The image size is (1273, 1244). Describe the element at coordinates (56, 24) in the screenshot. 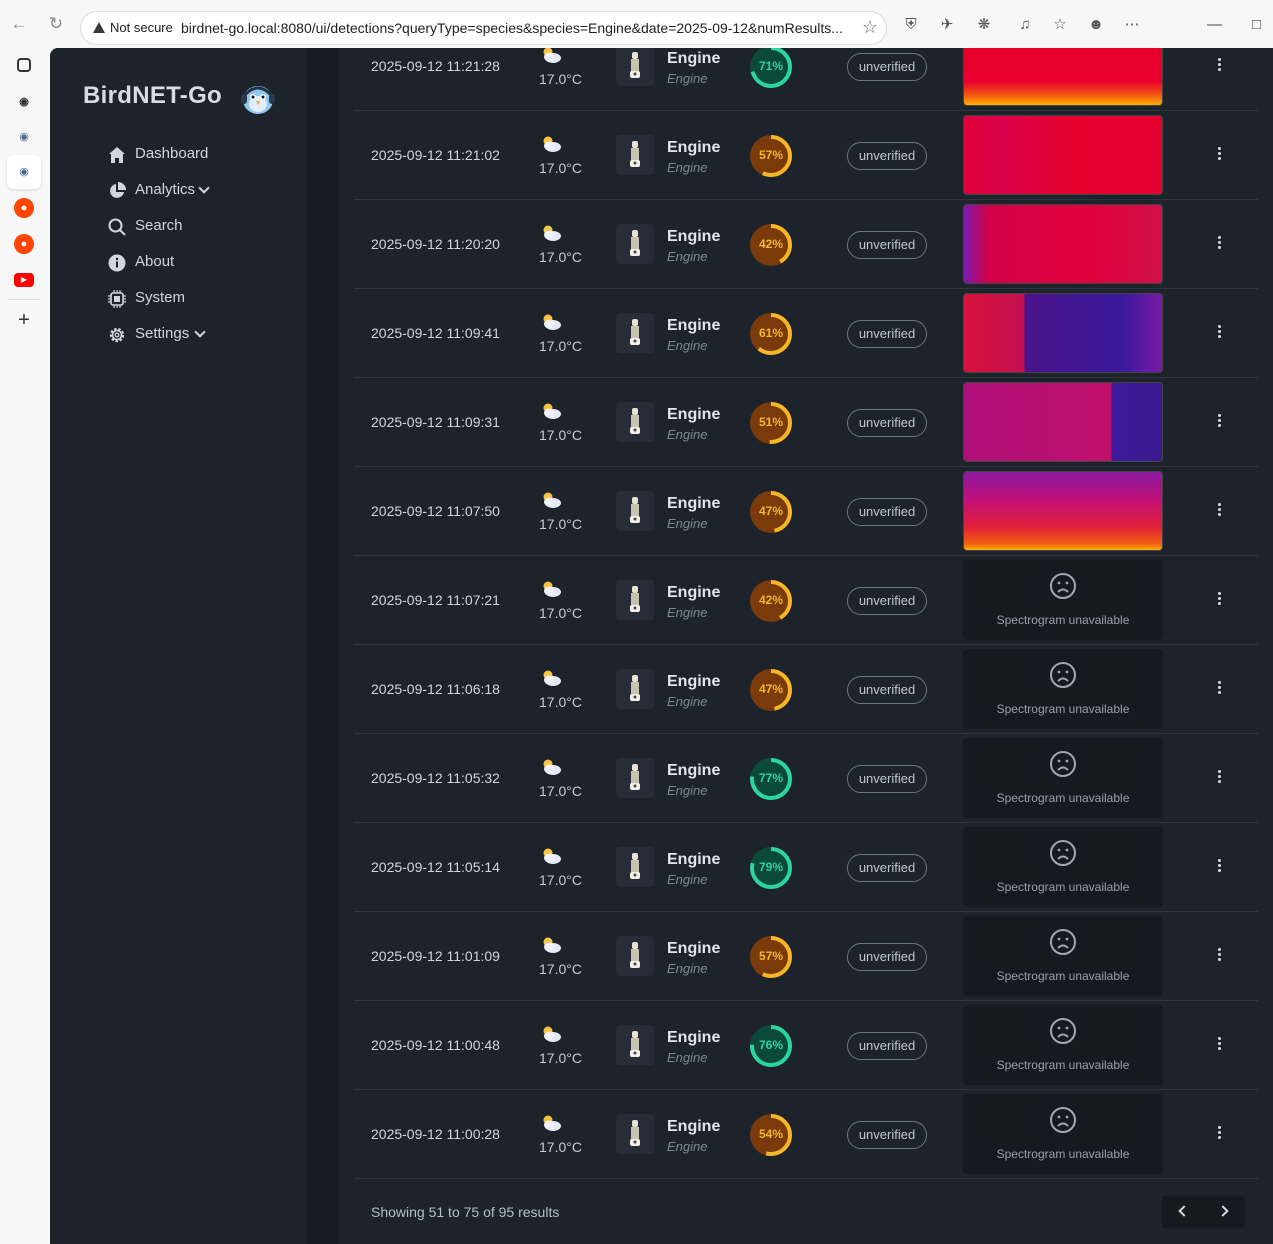

I see `refresh-icon: ↻` at that location.